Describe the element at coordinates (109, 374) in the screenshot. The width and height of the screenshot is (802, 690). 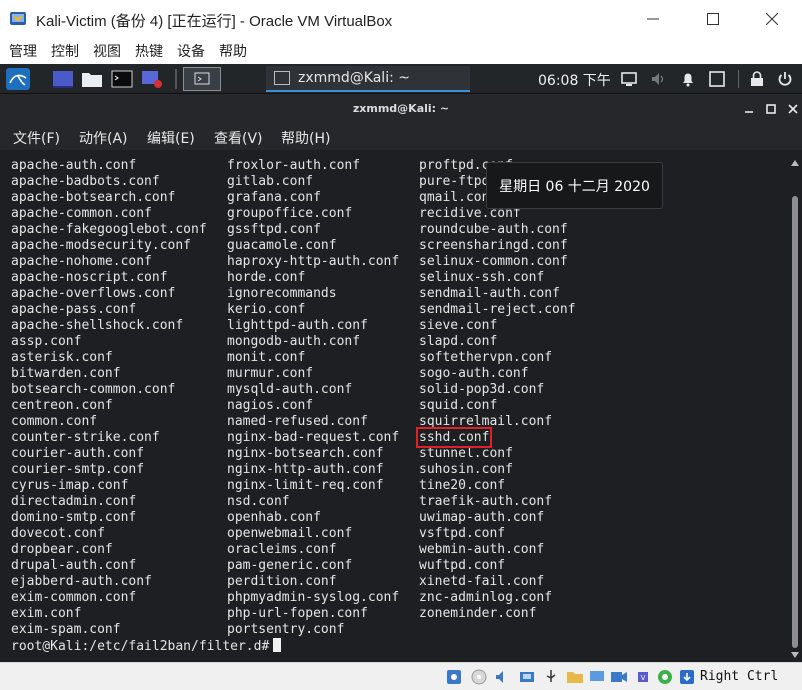
I see `file-entry: bitwarden.conf` at that location.